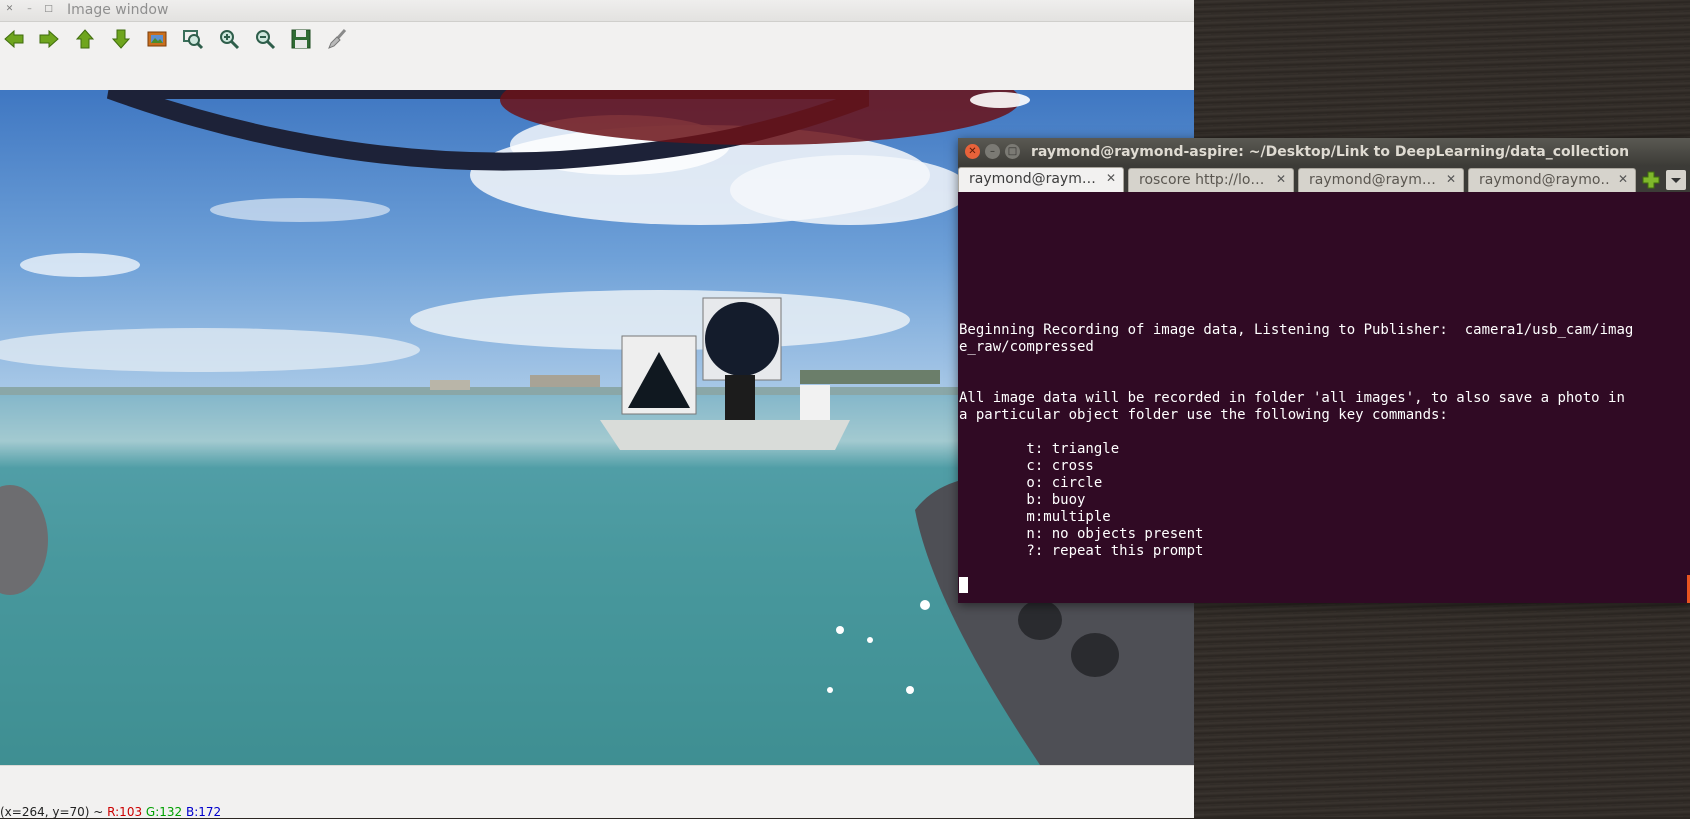 The height and width of the screenshot is (819, 1690). I want to click on arrow-down-icon, so click(121, 39).